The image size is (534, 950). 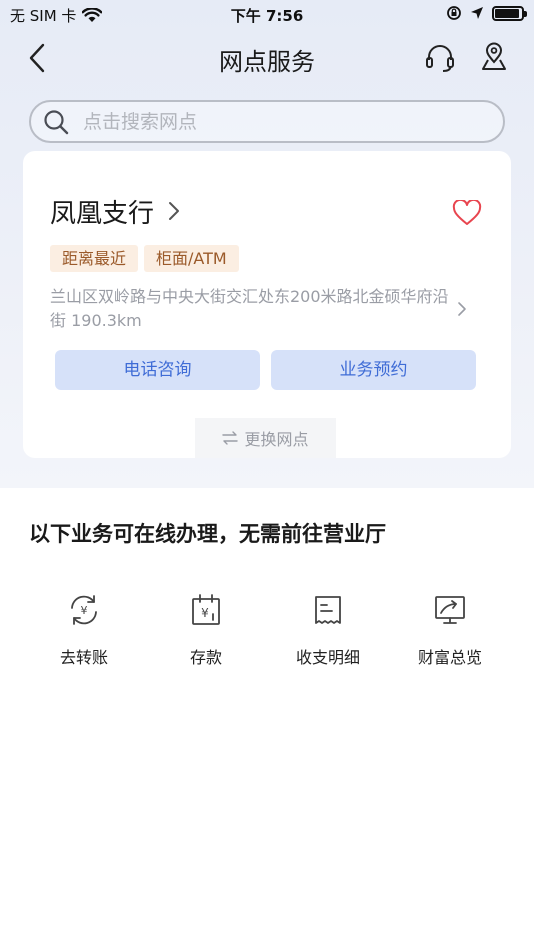 What do you see at coordinates (267, 58) in the screenshot?
I see `nav-bar: 网点服务` at bounding box center [267, 58].